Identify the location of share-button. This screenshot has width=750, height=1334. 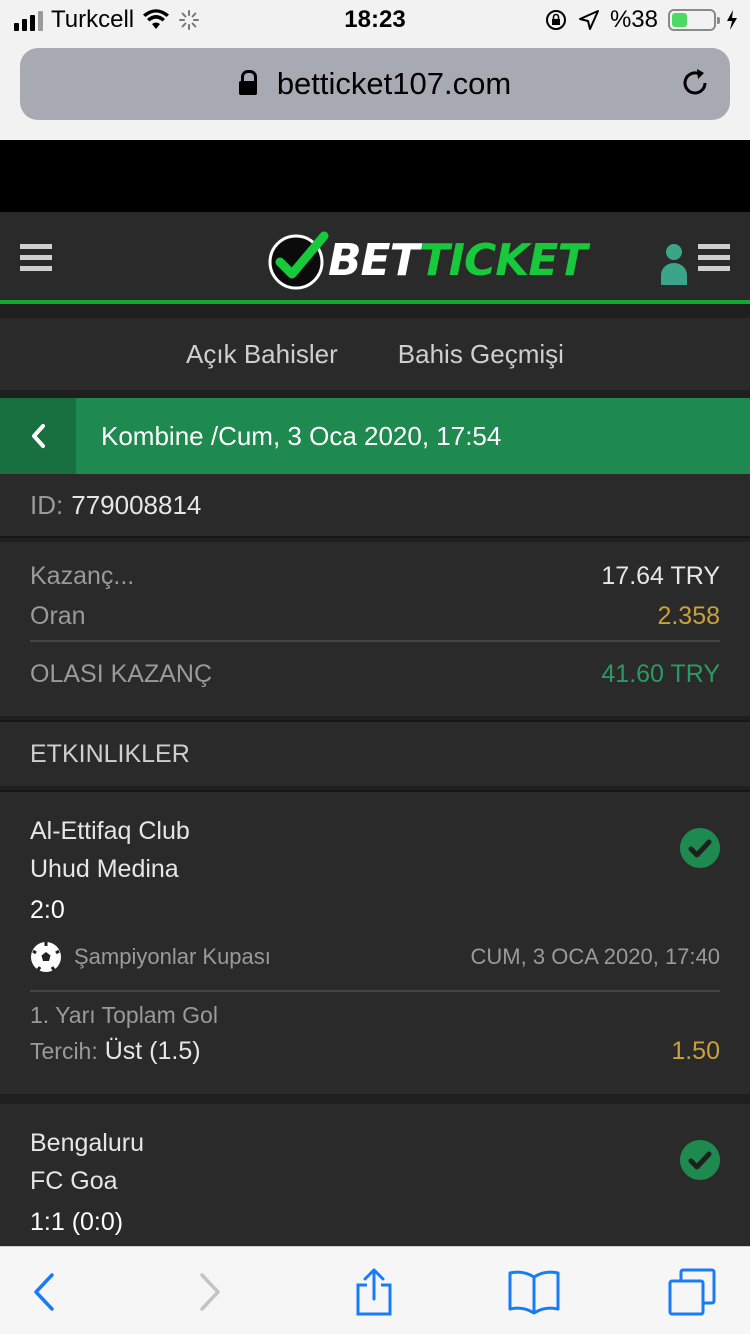
(374, 1292).